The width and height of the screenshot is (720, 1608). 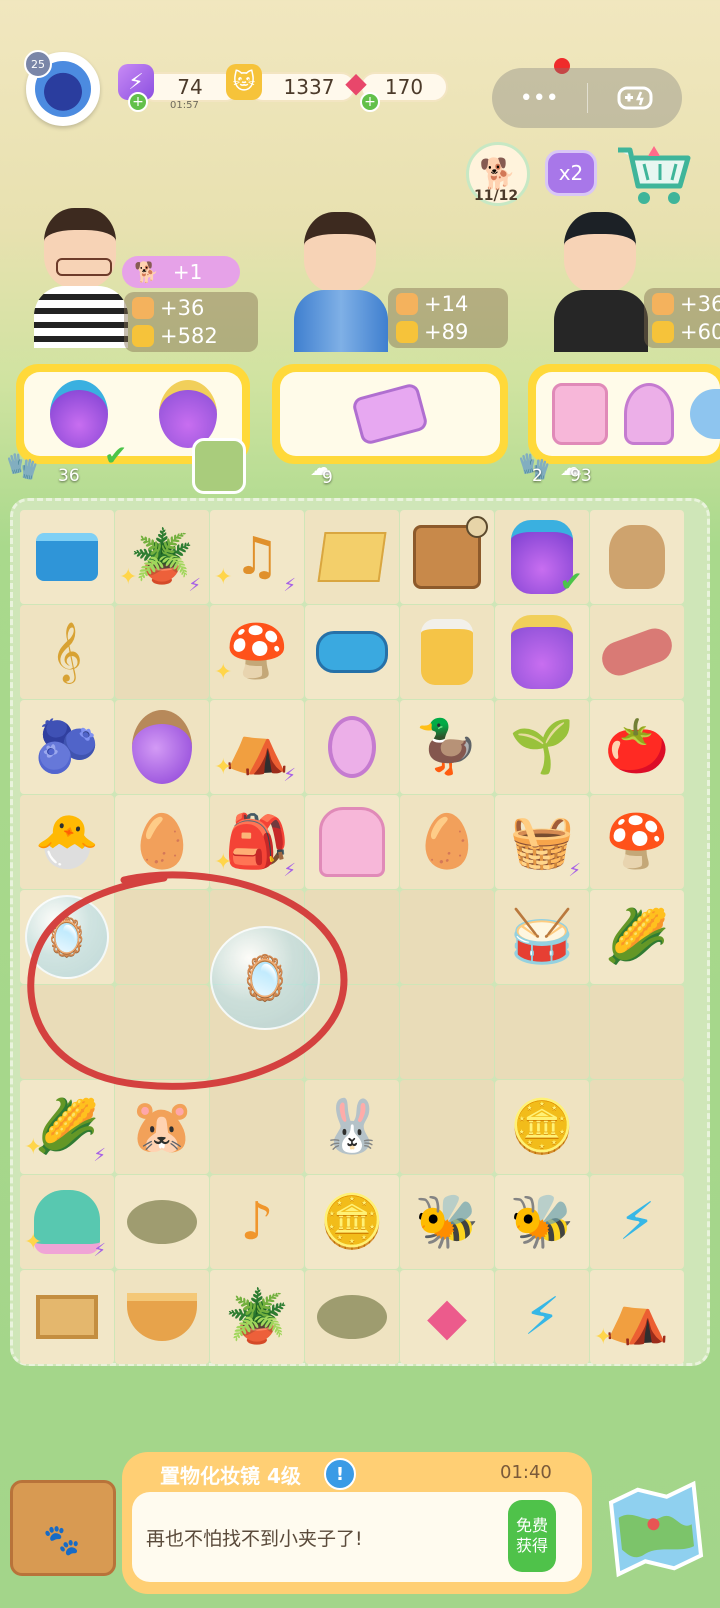 I want to click on camera-icon, so click(x=219, y=466).